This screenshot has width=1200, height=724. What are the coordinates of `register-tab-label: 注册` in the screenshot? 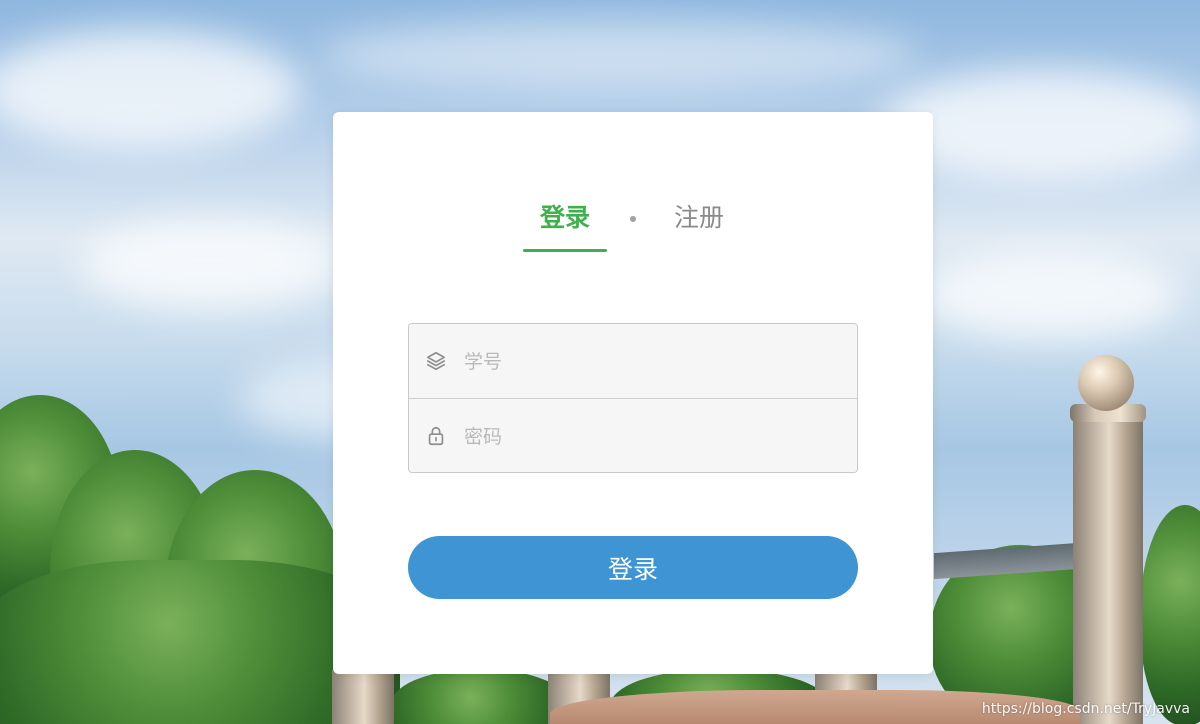 It's located at (698, 217).